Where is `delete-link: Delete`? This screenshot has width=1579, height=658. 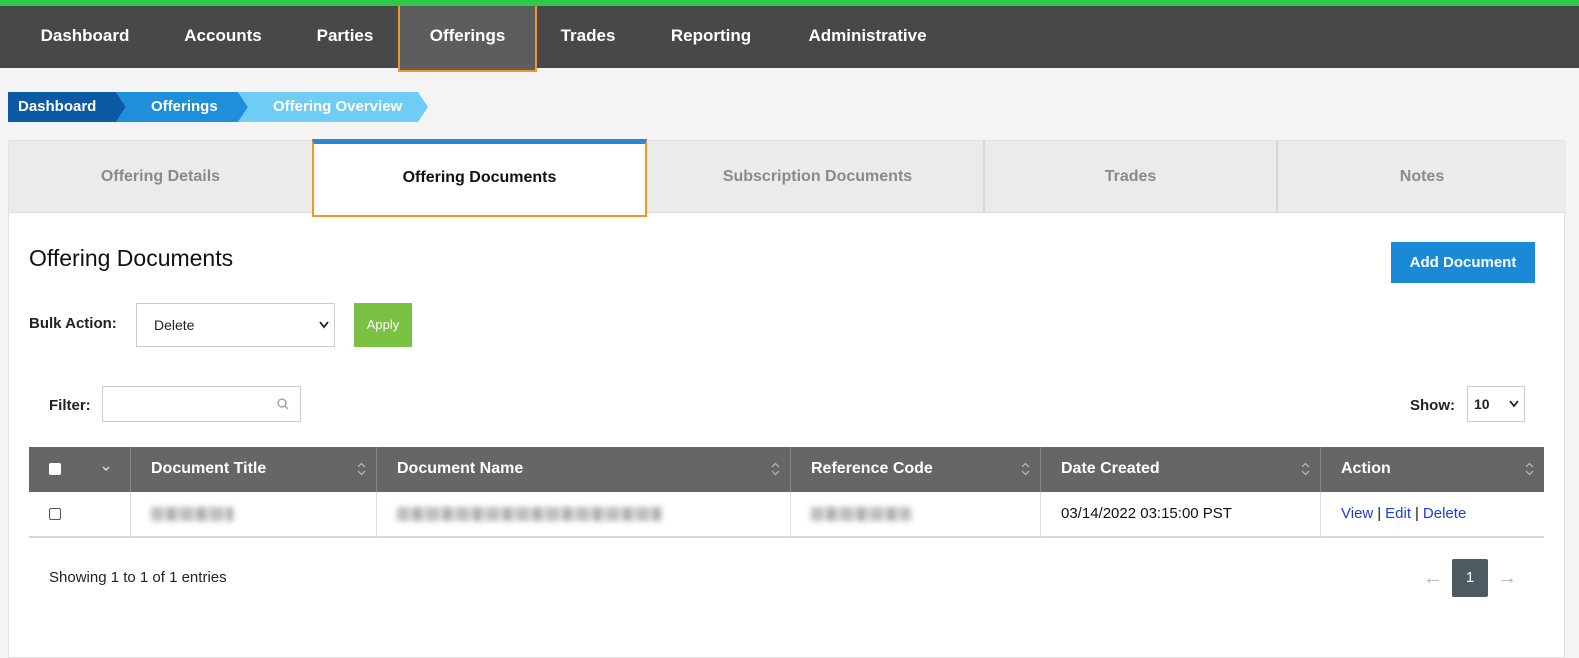
delete-link: Delete is located at coordinates (1444, 513).